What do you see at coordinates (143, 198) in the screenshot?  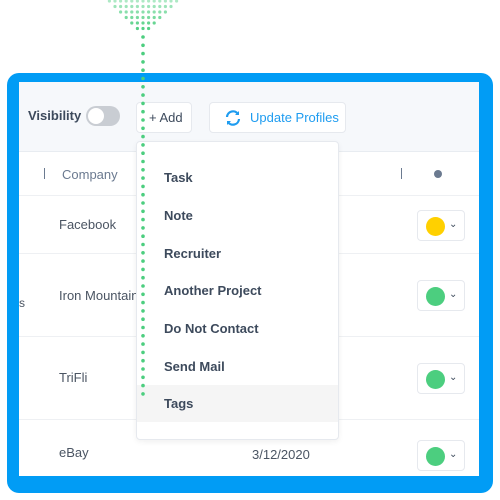 I see `dotted-guide-line` at bounding box center [143, 198].